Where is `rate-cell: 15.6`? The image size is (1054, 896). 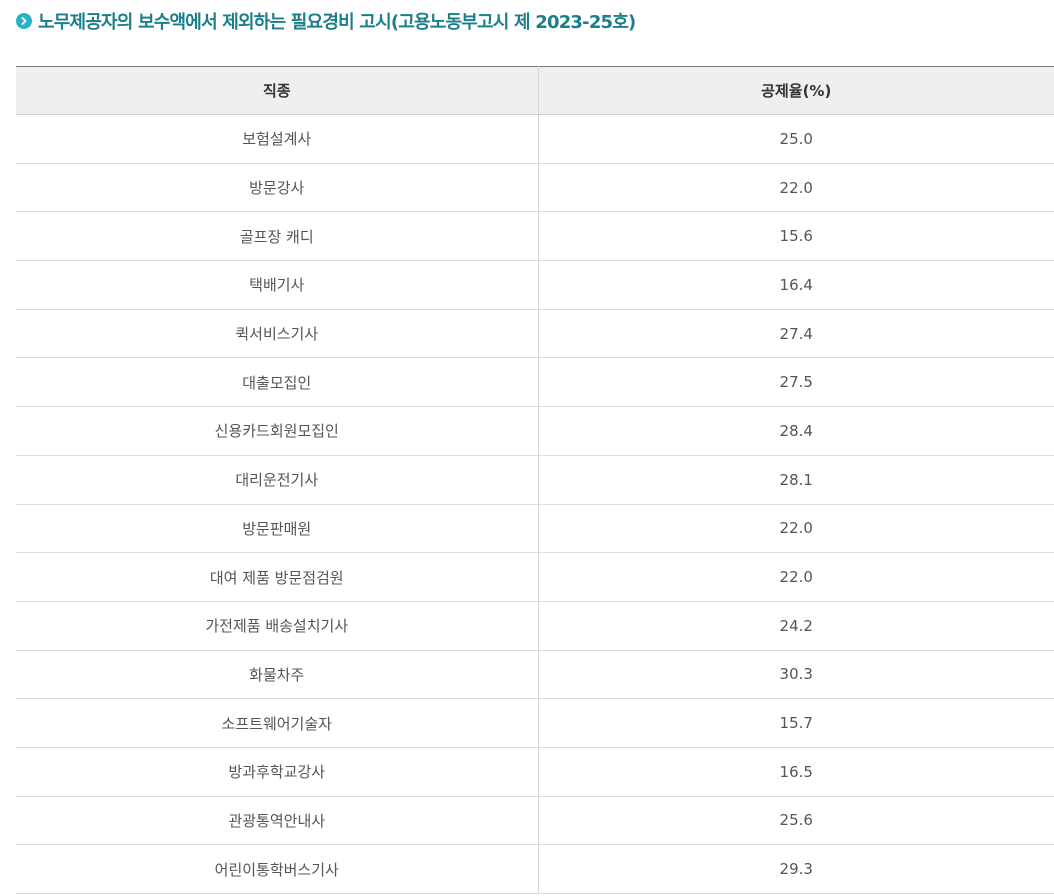
rate-cell: 15.6 is located at coordinates (796, 236).